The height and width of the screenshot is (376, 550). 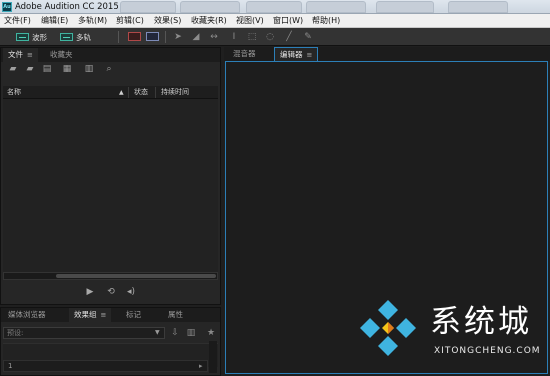 What do you see at coordinates (15, 54) in the screenshot?
I see `tab-files-label: 文件` at bounding box center [15, 54].